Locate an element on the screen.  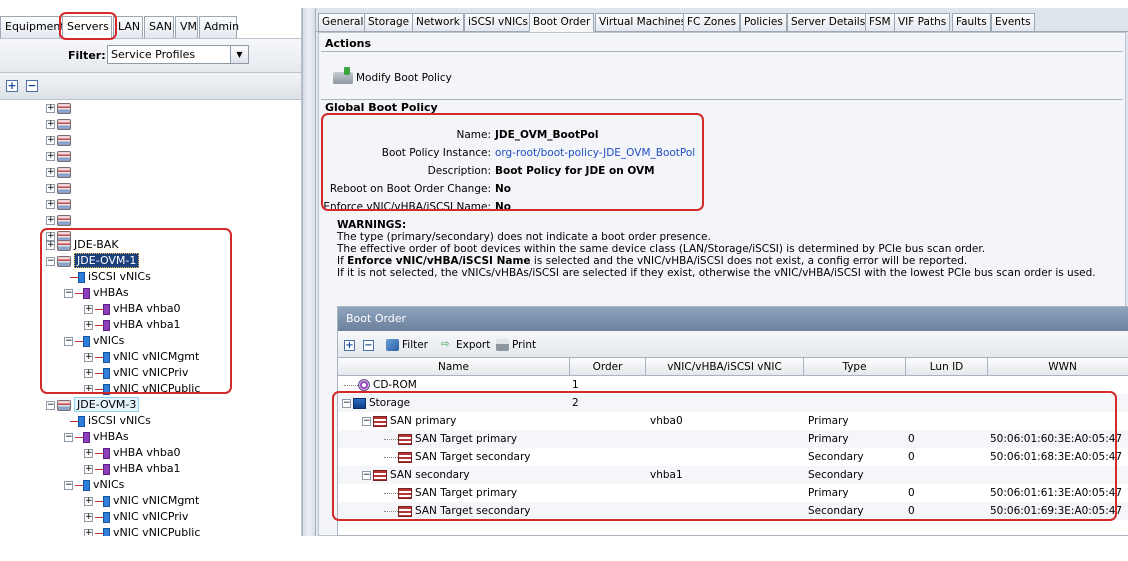
tab-virtual-machines: Virtual Machines is located at coordinates (643, 22).